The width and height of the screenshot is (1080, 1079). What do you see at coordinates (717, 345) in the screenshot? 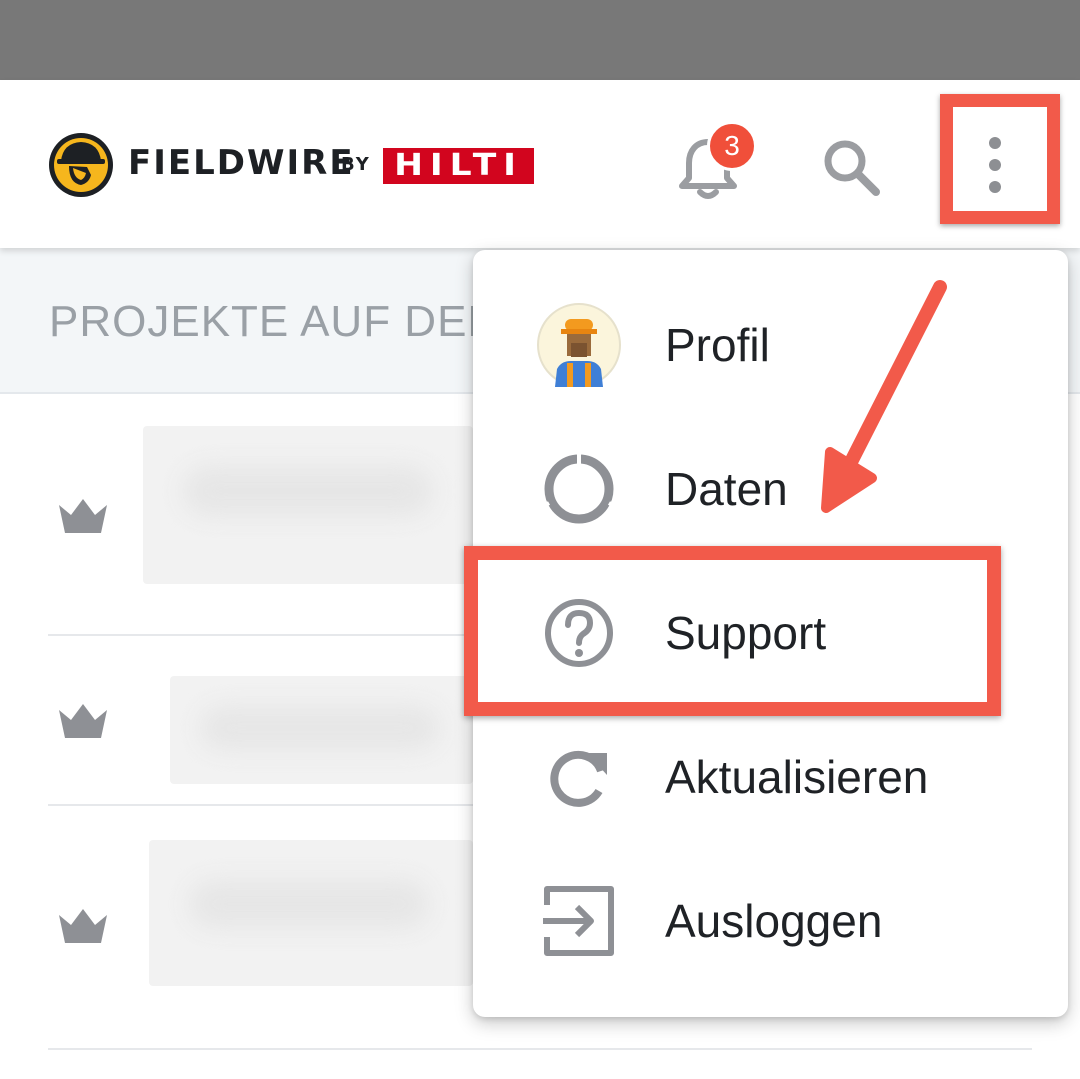
I see `menu-label-profile: Profil` at bounding box center [717, 345].